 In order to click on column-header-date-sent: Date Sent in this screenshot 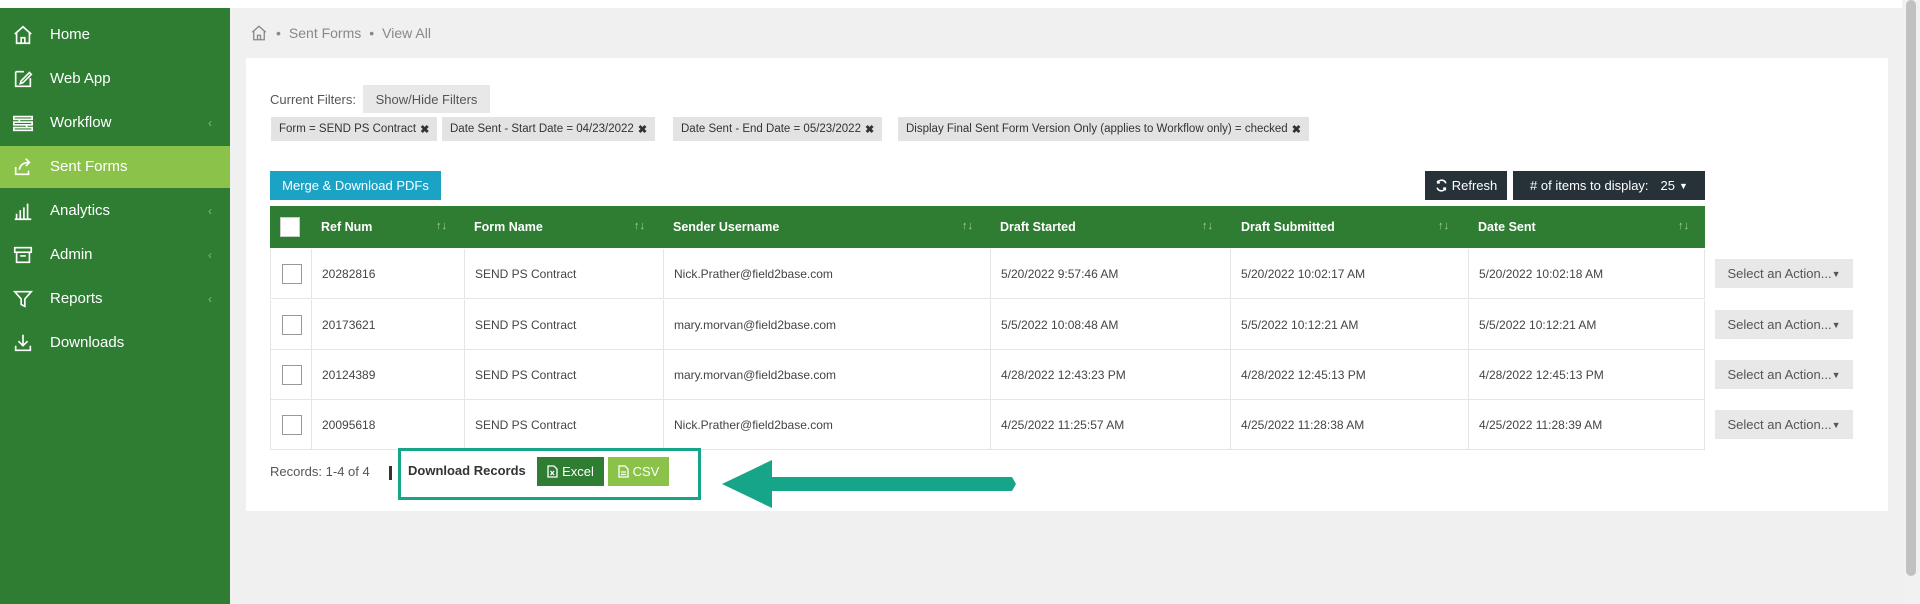, I will do `click(1507, 227)`.